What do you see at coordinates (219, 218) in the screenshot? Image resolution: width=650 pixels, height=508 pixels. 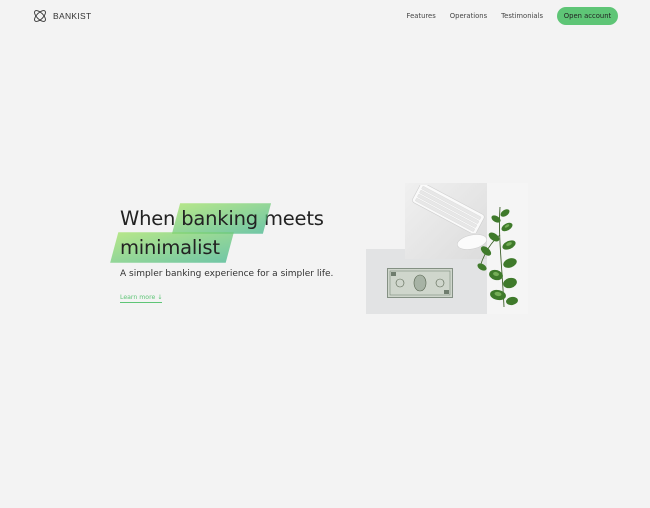 I see `hero-title-highlight: banking` at bounding box center [219, 218].